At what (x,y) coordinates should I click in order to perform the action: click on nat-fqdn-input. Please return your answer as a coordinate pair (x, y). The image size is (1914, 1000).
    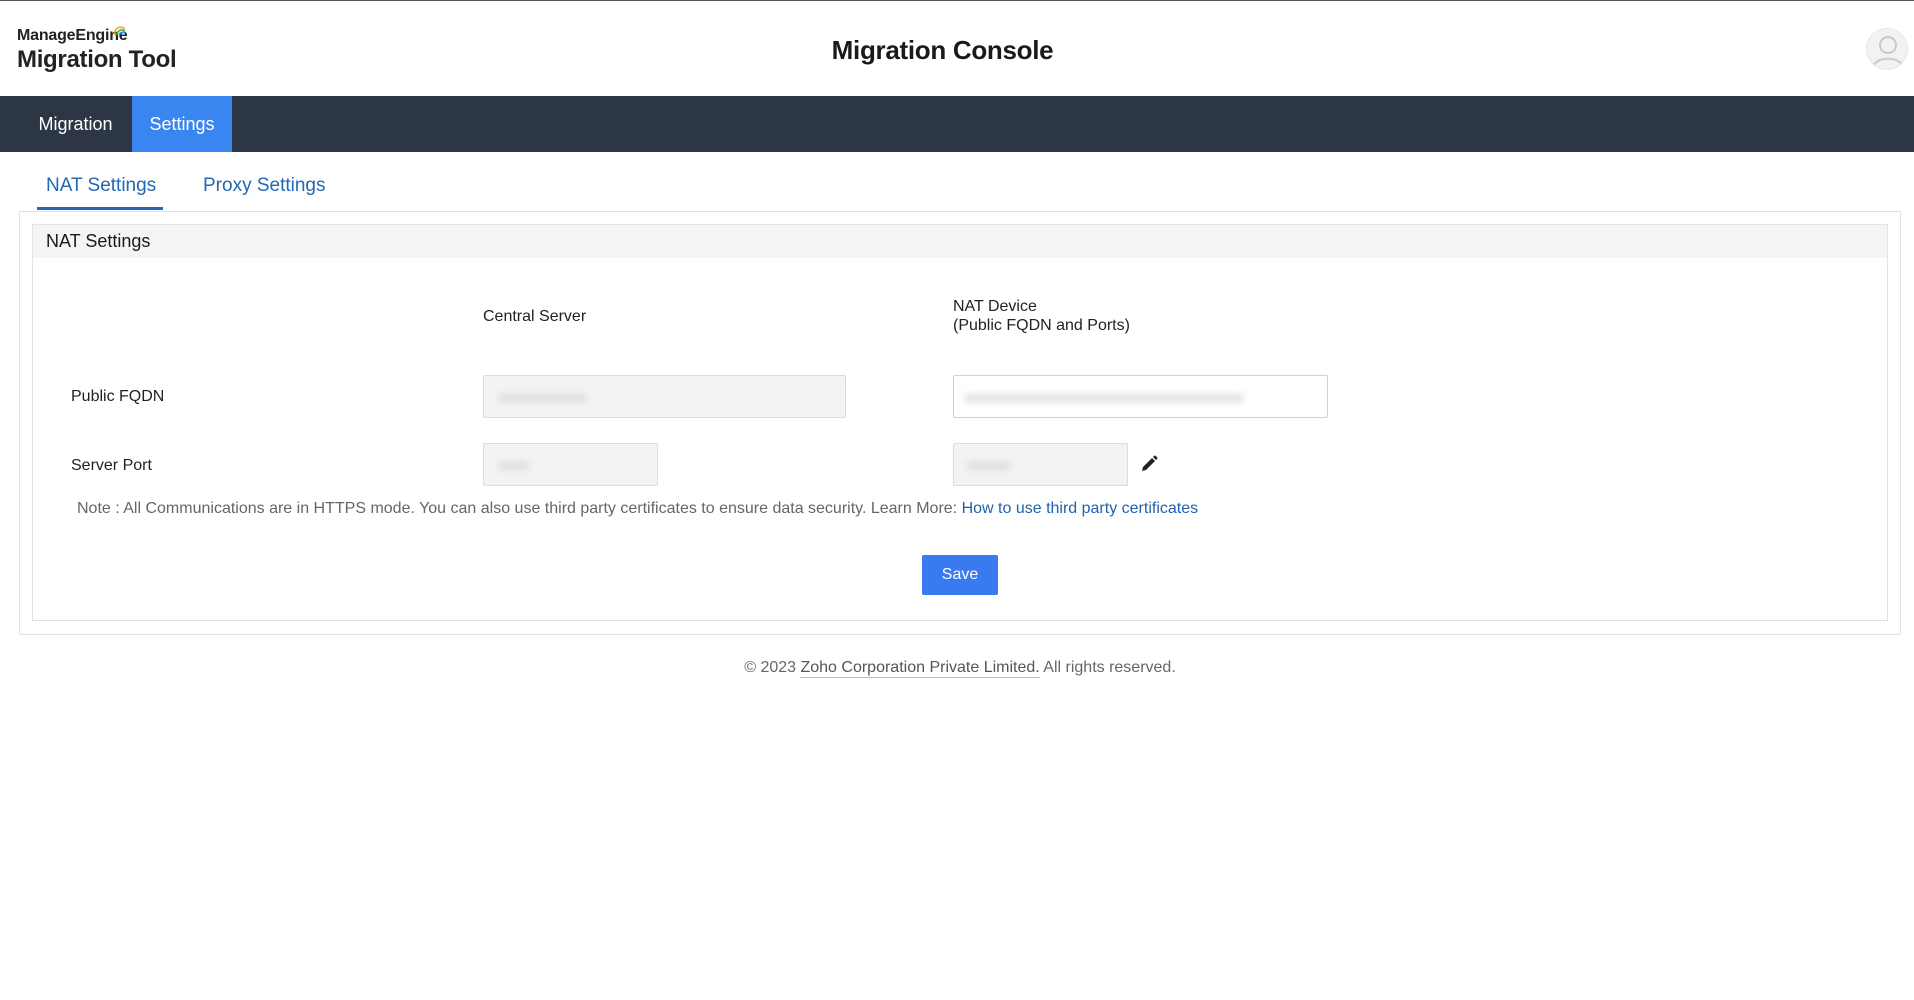
    Looking at the image, I should click on (1140, 396).